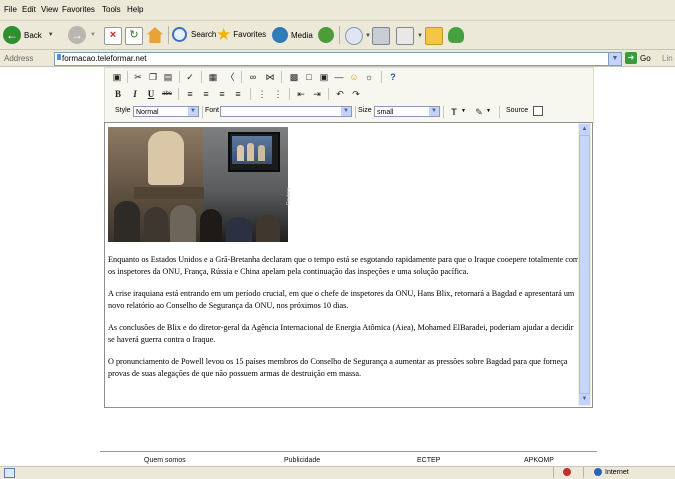 The image size is (675, 479). What do you see at coordinates (82, 35) in the screenshot?
I see `forward-button: → ▼` at bounding box center [82, 35].